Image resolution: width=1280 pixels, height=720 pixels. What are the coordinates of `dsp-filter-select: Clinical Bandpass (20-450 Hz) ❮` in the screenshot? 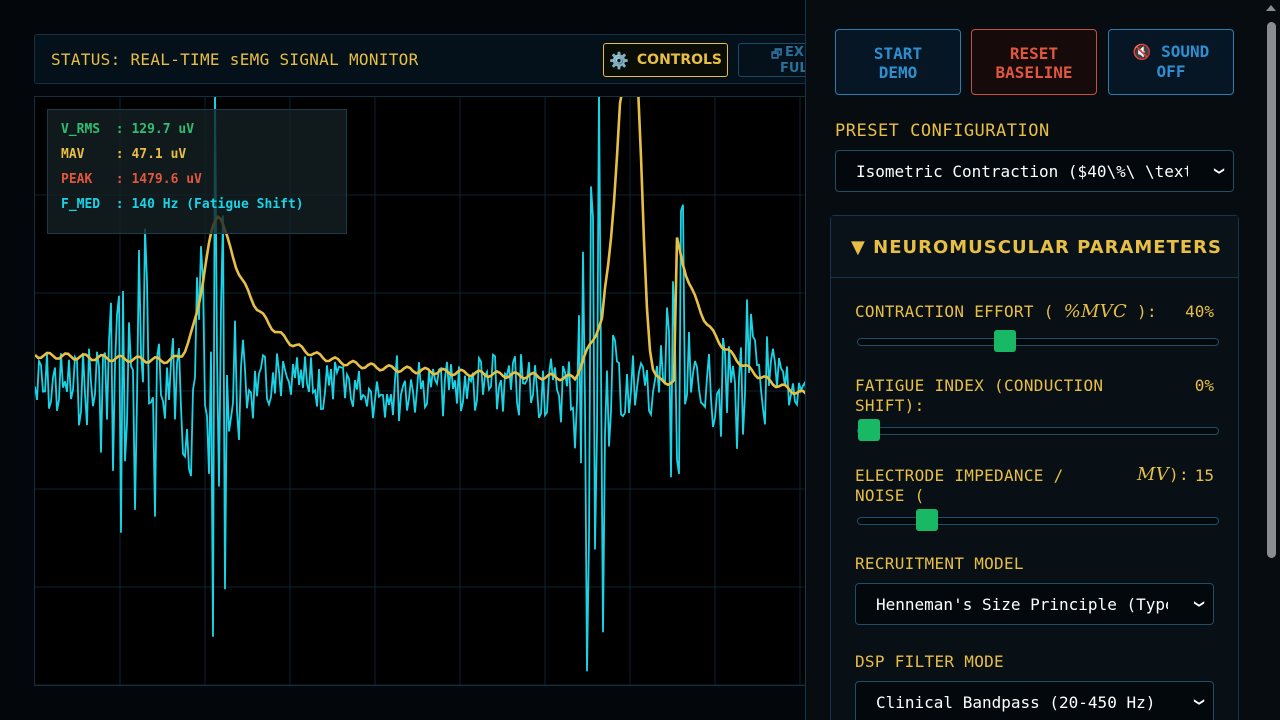 It's located at (1034, 700).